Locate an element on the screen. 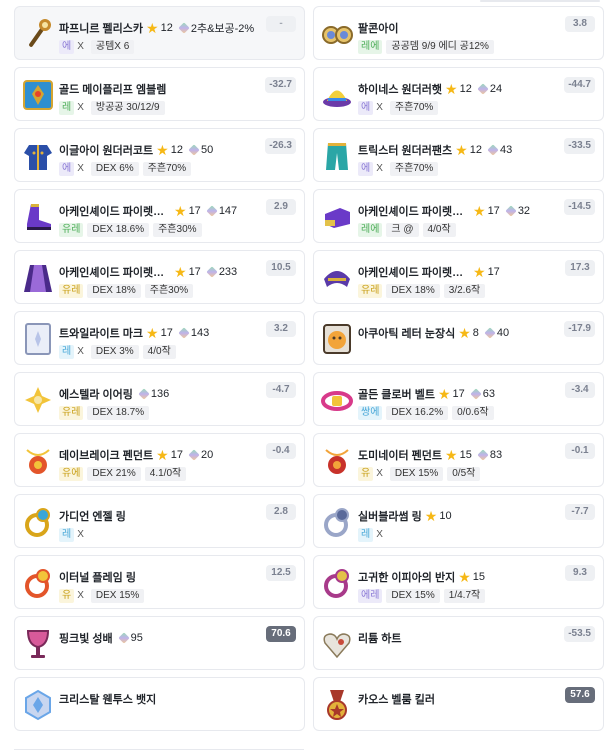  item-options-row: 레에 크 @4/0작 is located at coordinates (407, 229).